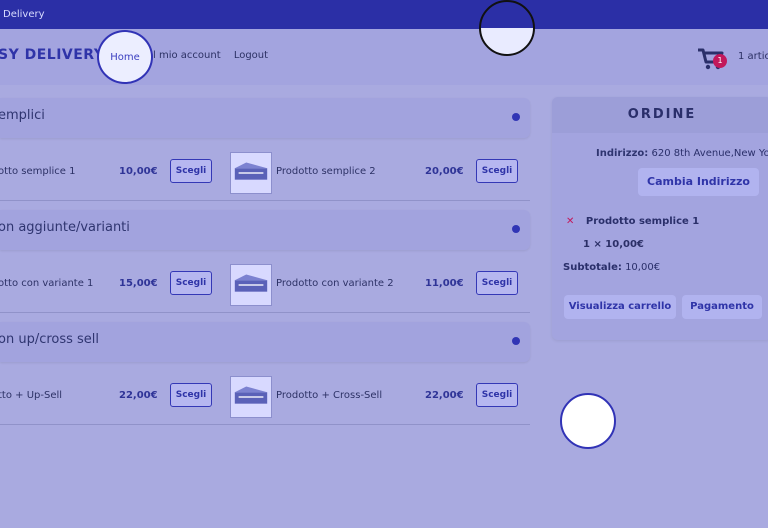  What do you see at coordinates (251, 55) in the screenshot?
I see `nav-logout-link: Logout` at bounding box center [251, 55].